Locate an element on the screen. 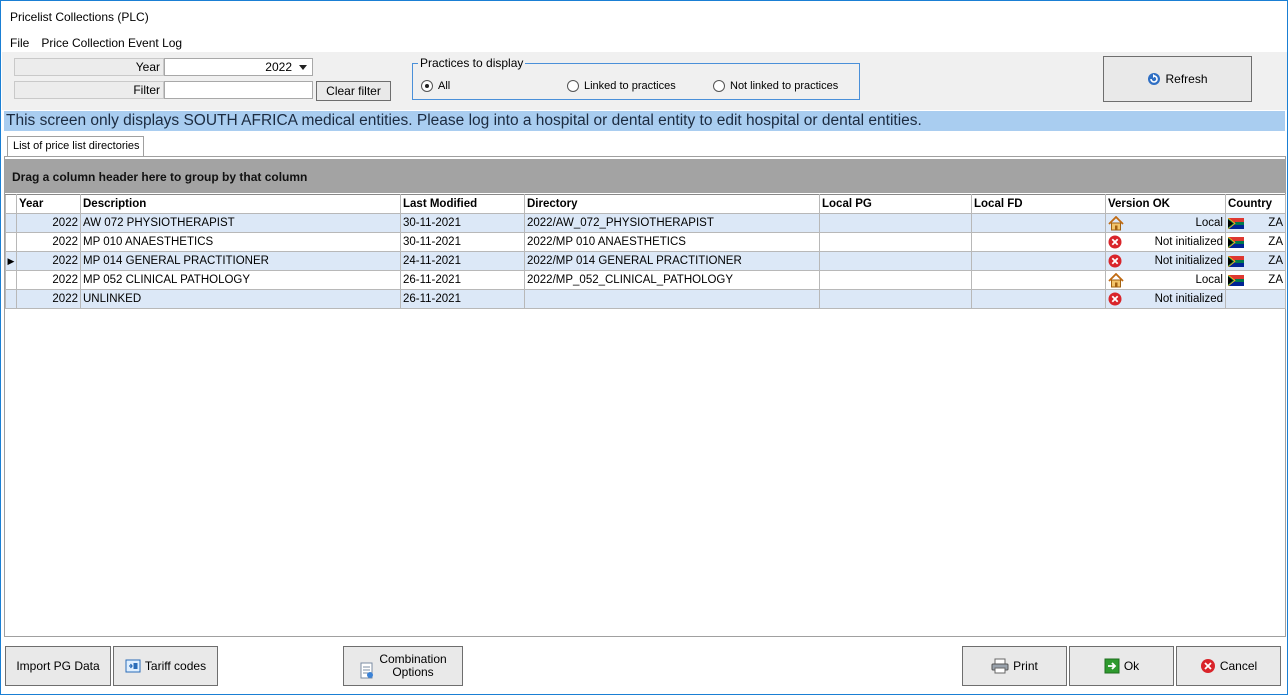  version-status: Local is located at coordinates (1209, 280).